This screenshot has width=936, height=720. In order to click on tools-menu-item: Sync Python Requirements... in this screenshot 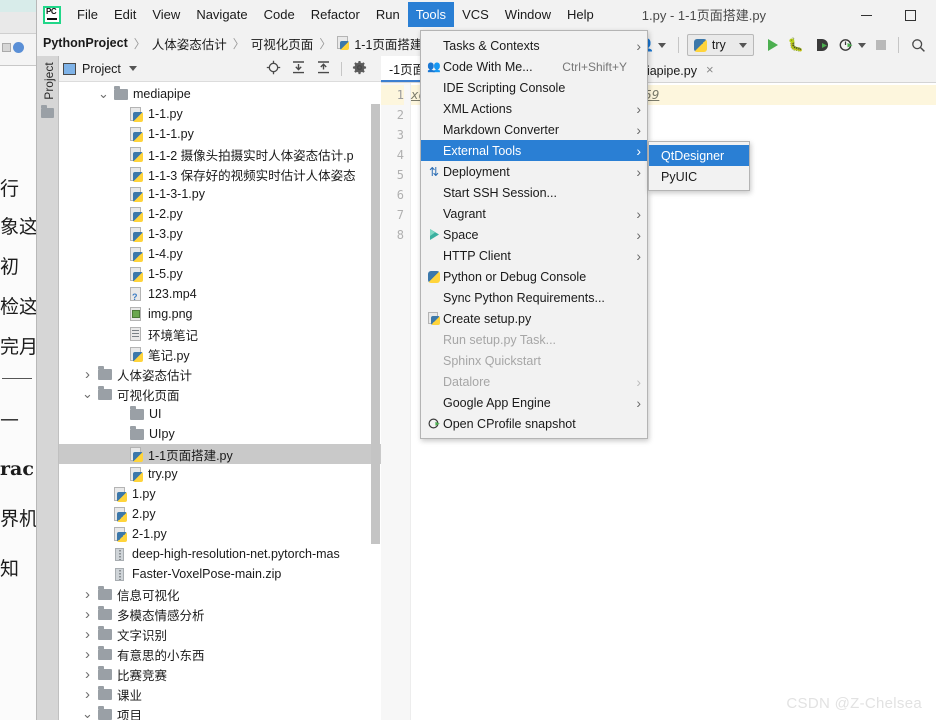, I will do `click(534, 297)`.